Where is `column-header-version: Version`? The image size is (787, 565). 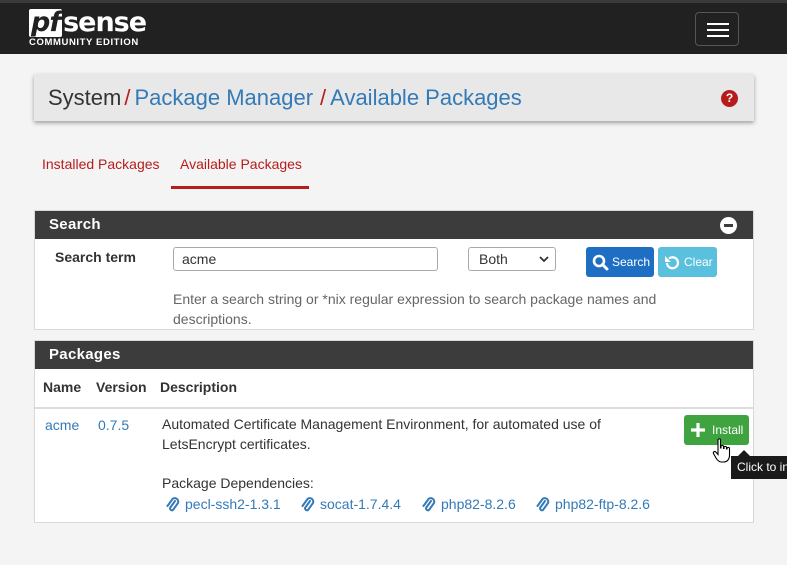
column-header-version: Version is located at coordinates (121, 387).